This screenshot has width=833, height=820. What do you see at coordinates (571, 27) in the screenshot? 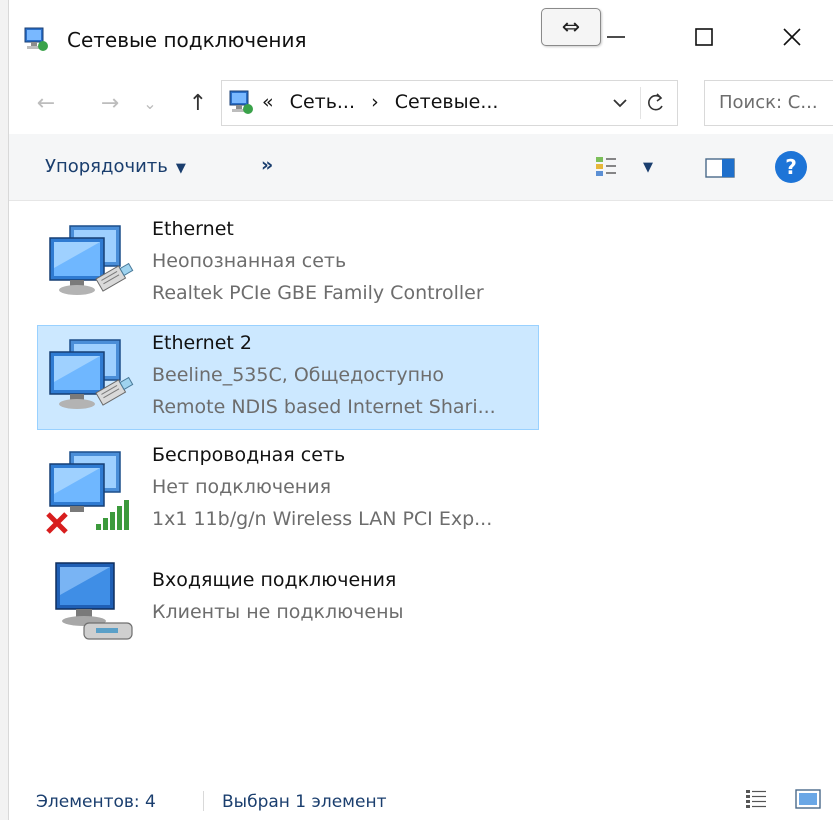
I see `resize-arrows-icon: ⇔` at bounding box center [571, 27].